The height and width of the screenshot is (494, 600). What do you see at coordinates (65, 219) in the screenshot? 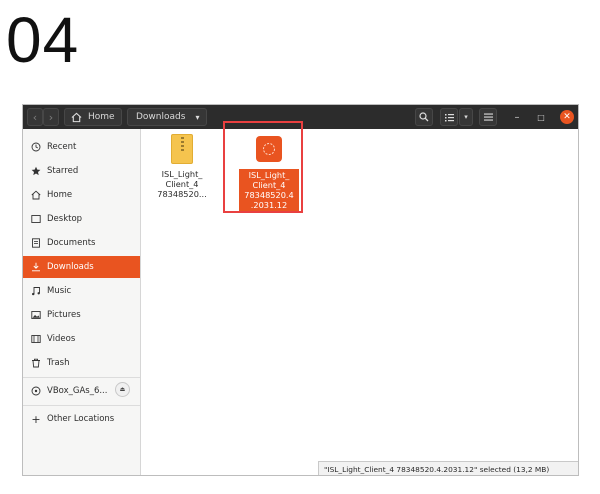
I see `sidebar-item-label: Desktop` at bounding box center [65, 219].